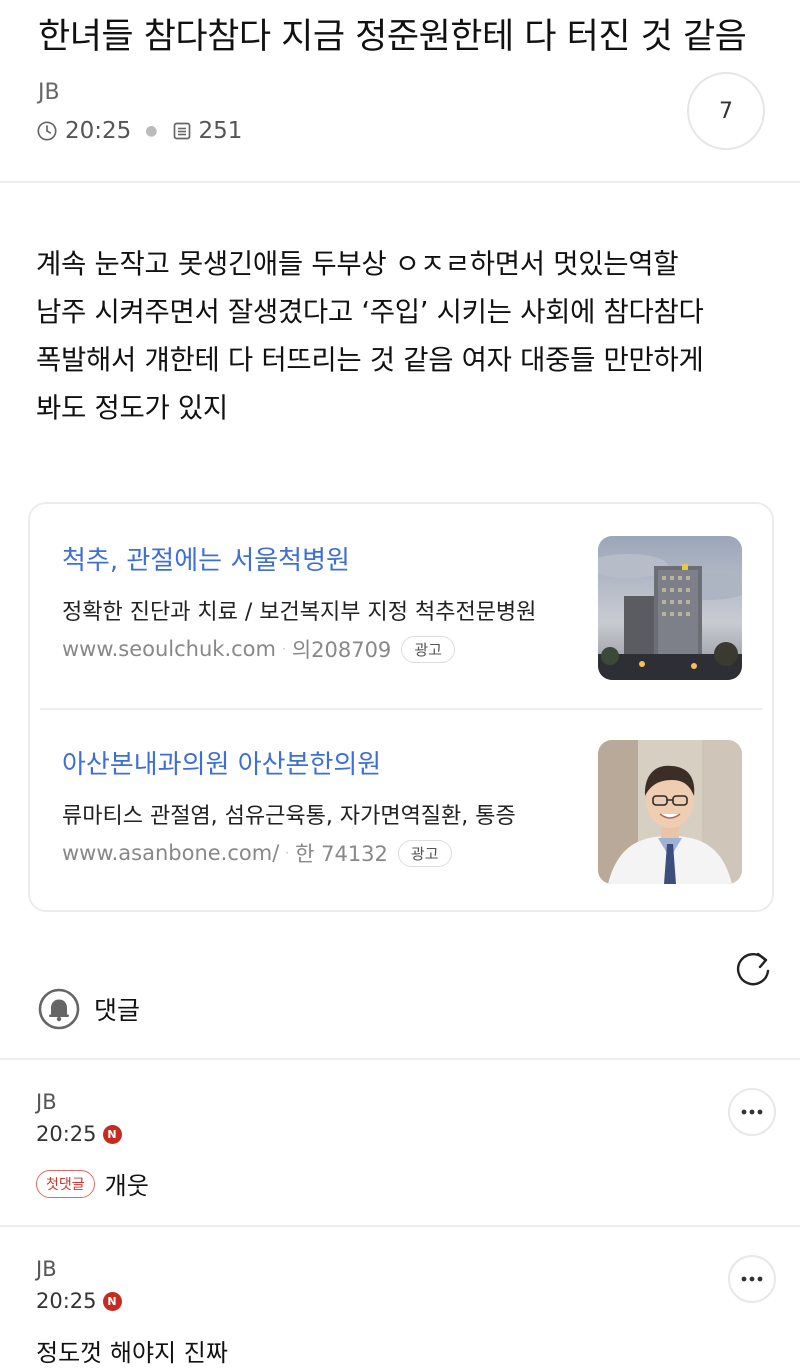 The height and width of the screenshot is (1369, 800). What do you see at coordinates (126, 1186) in the screenshot?
I see `comment-text: 개웃` at bounding box center [126, 1186].